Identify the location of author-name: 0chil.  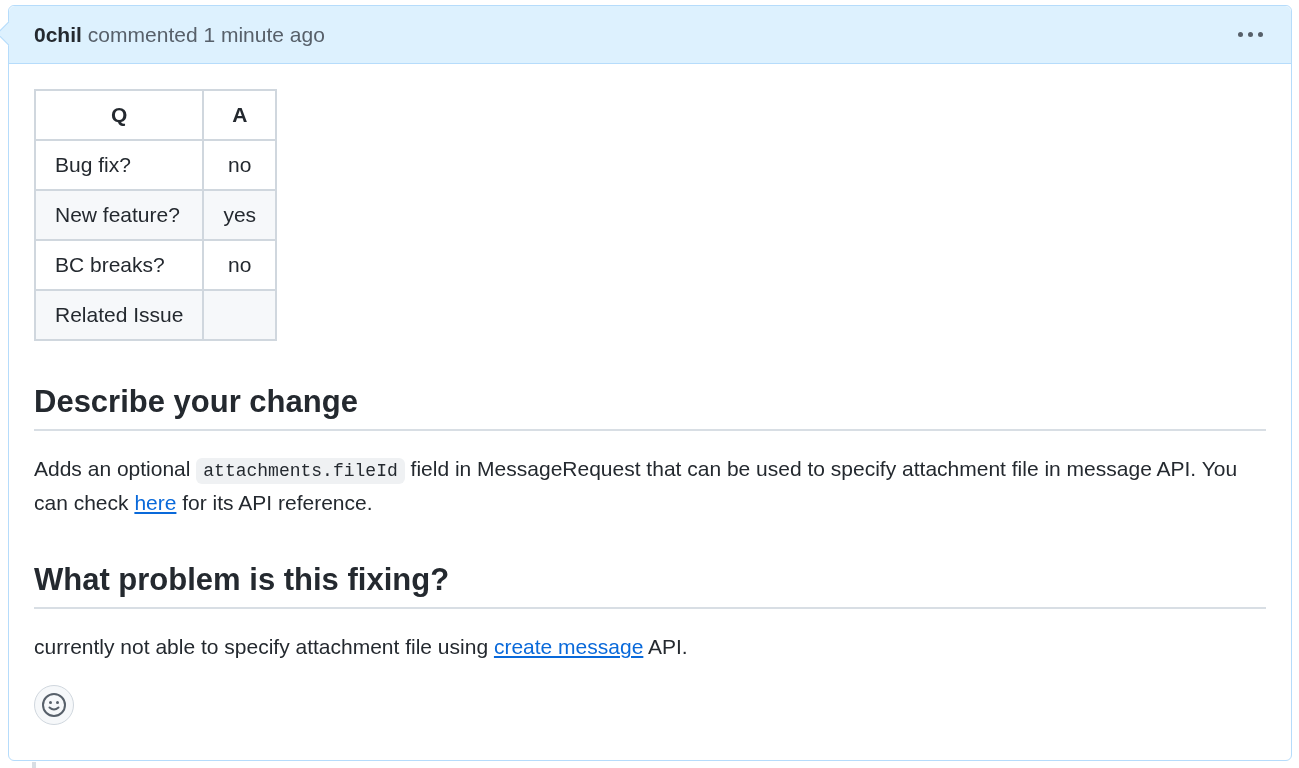
(58, 34).